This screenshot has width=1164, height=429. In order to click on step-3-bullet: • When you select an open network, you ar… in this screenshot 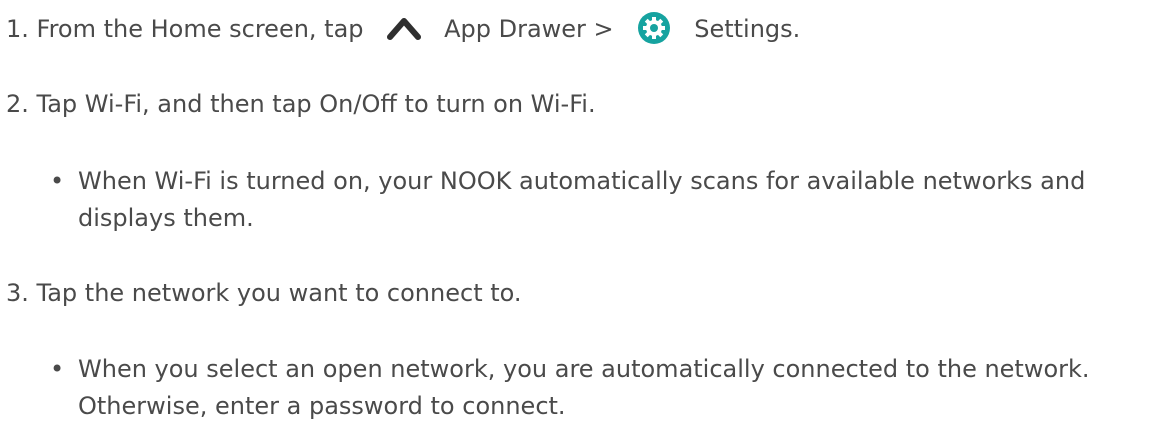, I will do `click(570, 369)`.